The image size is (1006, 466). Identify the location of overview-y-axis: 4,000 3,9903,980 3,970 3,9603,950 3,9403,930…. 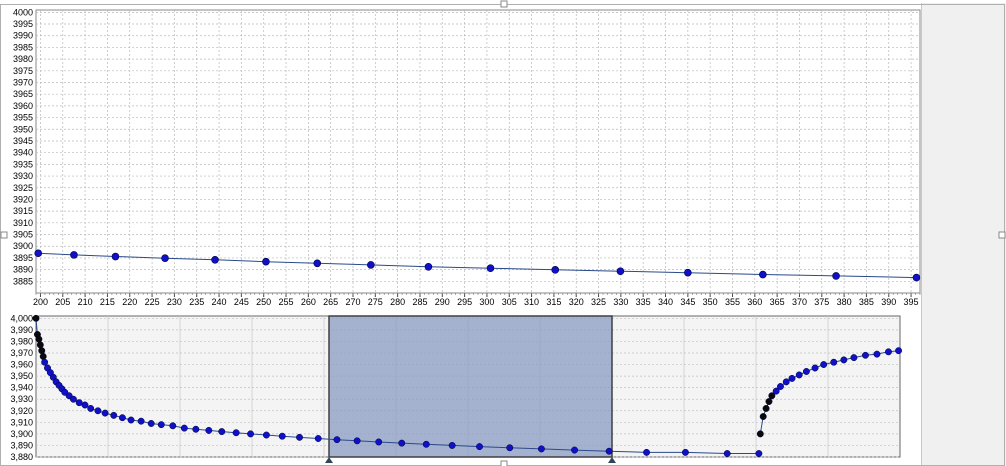
(21, 387).